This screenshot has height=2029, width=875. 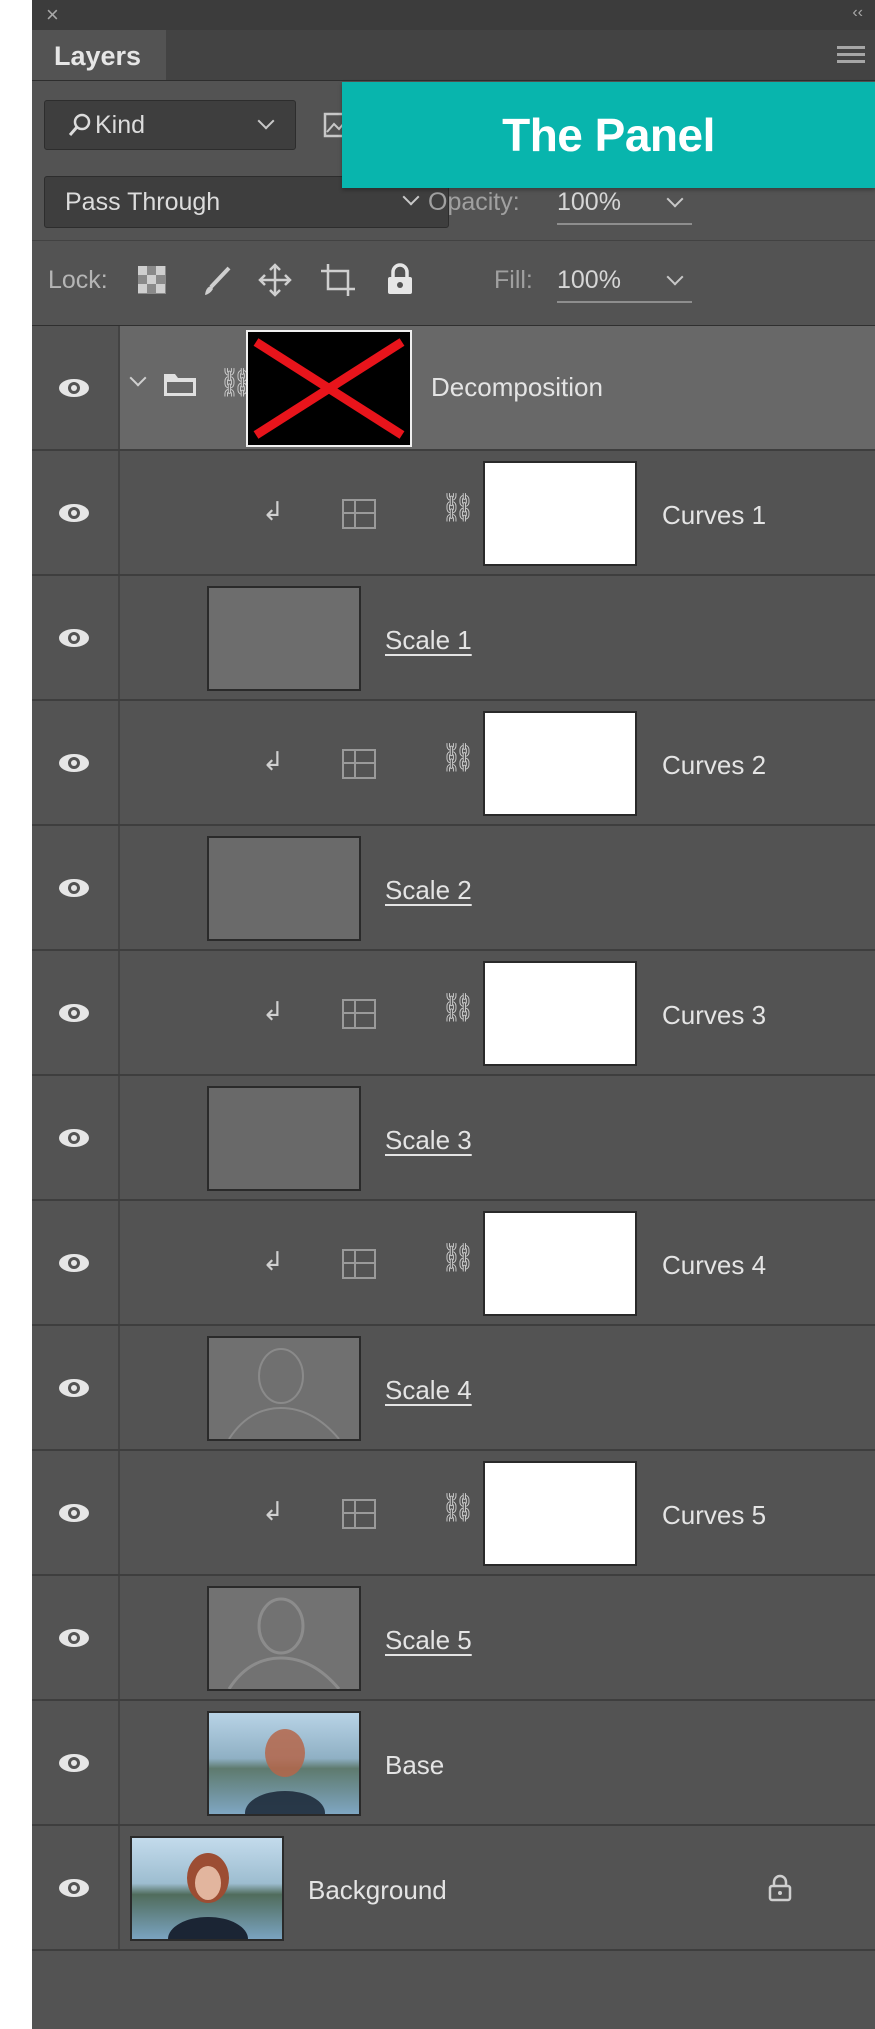 I want to click on layer-name: Curves 1, so click(x=714, y=515).